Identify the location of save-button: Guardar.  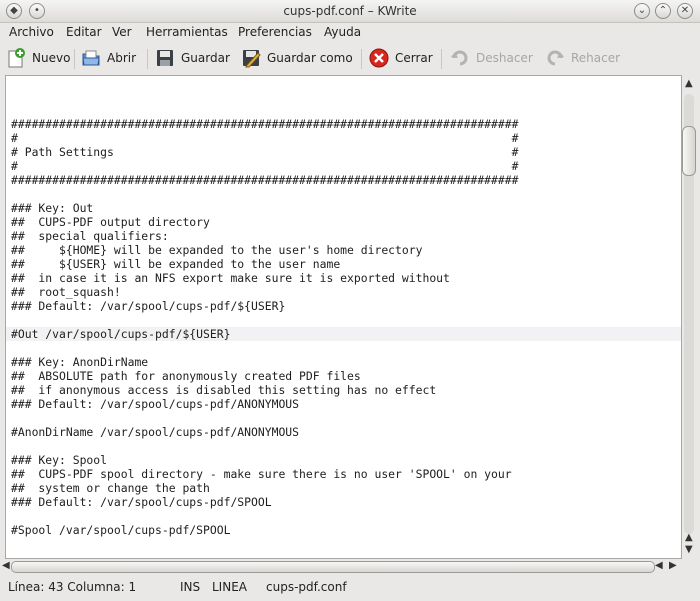
(192, 58).